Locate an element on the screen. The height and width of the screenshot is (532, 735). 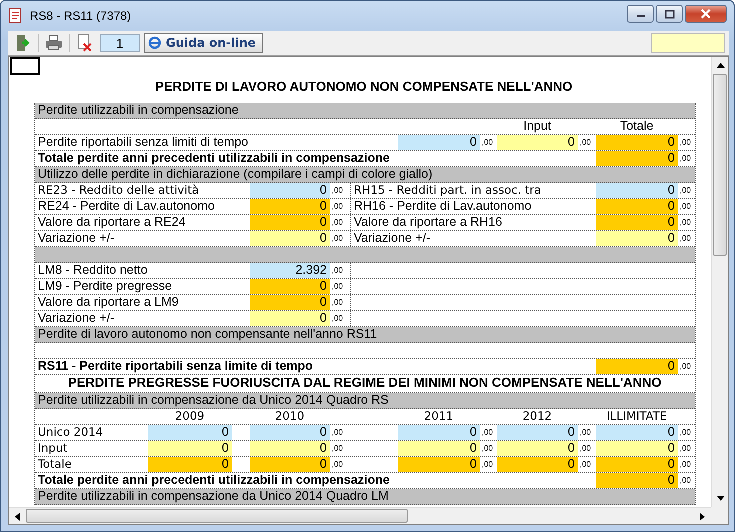
up-arrow-icon is located at coordinates (720, 65).